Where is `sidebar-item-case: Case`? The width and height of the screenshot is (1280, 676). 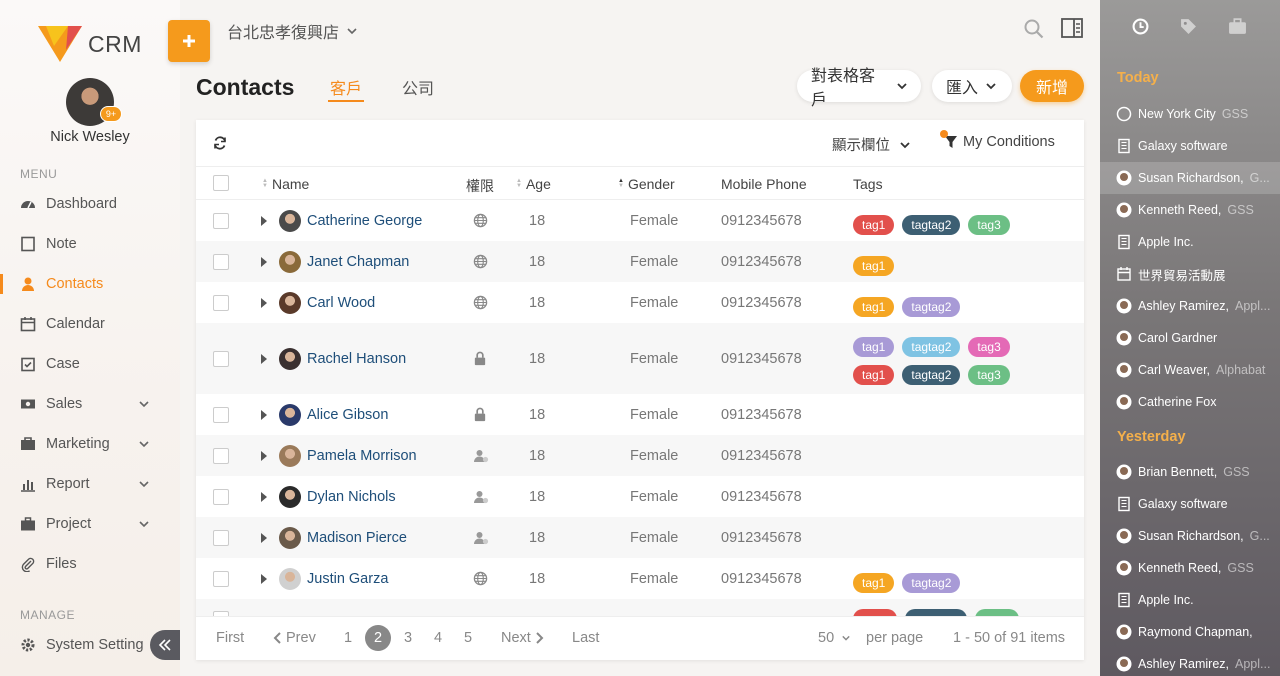
sidebar-item-case: Case is located at coordinates (90, 364).